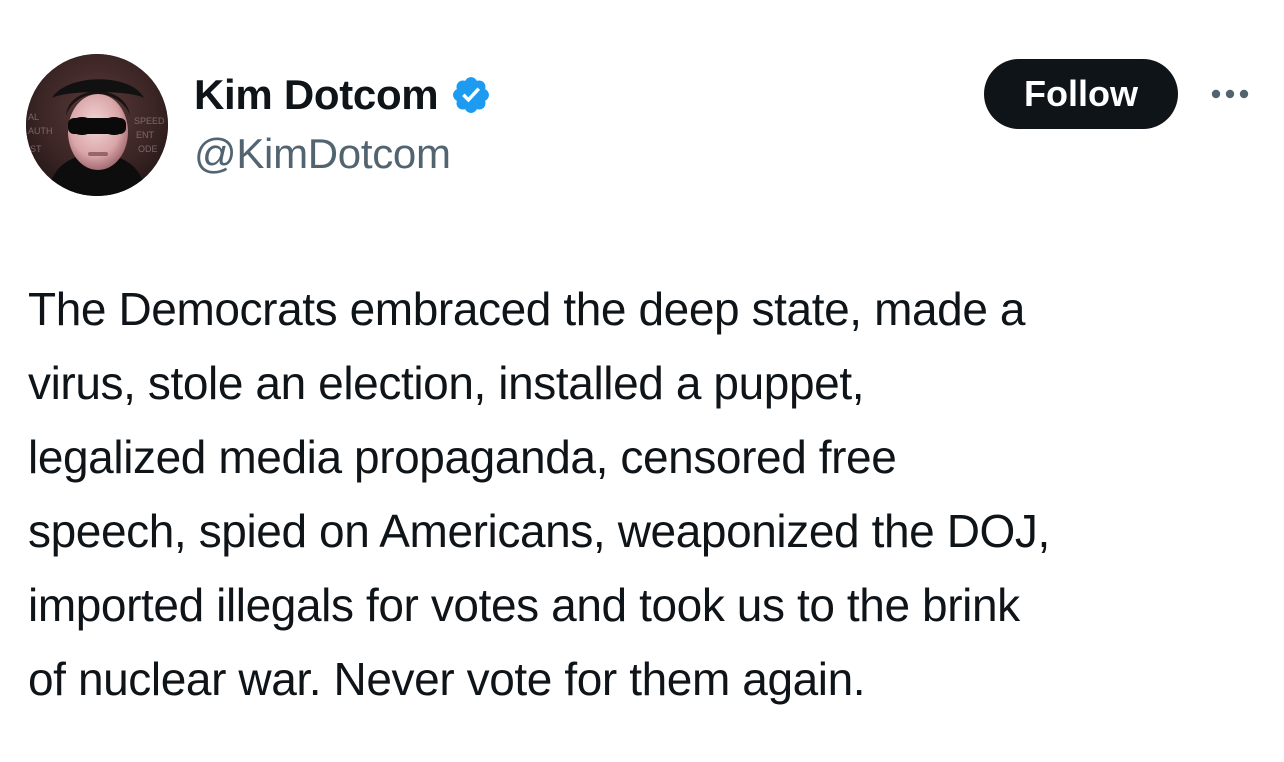 The image size is (1284, 762). What do you see at coordinates (145, 135) in the screenshot?
I see `svg-text: ENT` at bounding box center [145, 135].